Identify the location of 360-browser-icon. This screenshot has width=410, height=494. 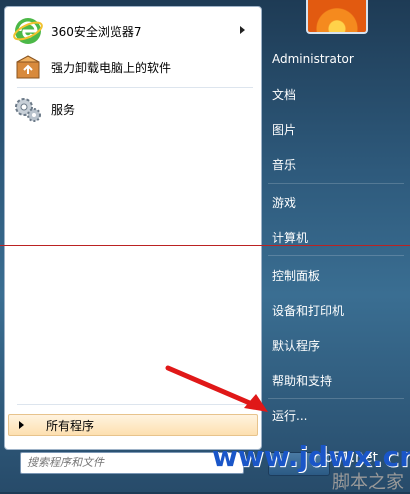
(28, 31).